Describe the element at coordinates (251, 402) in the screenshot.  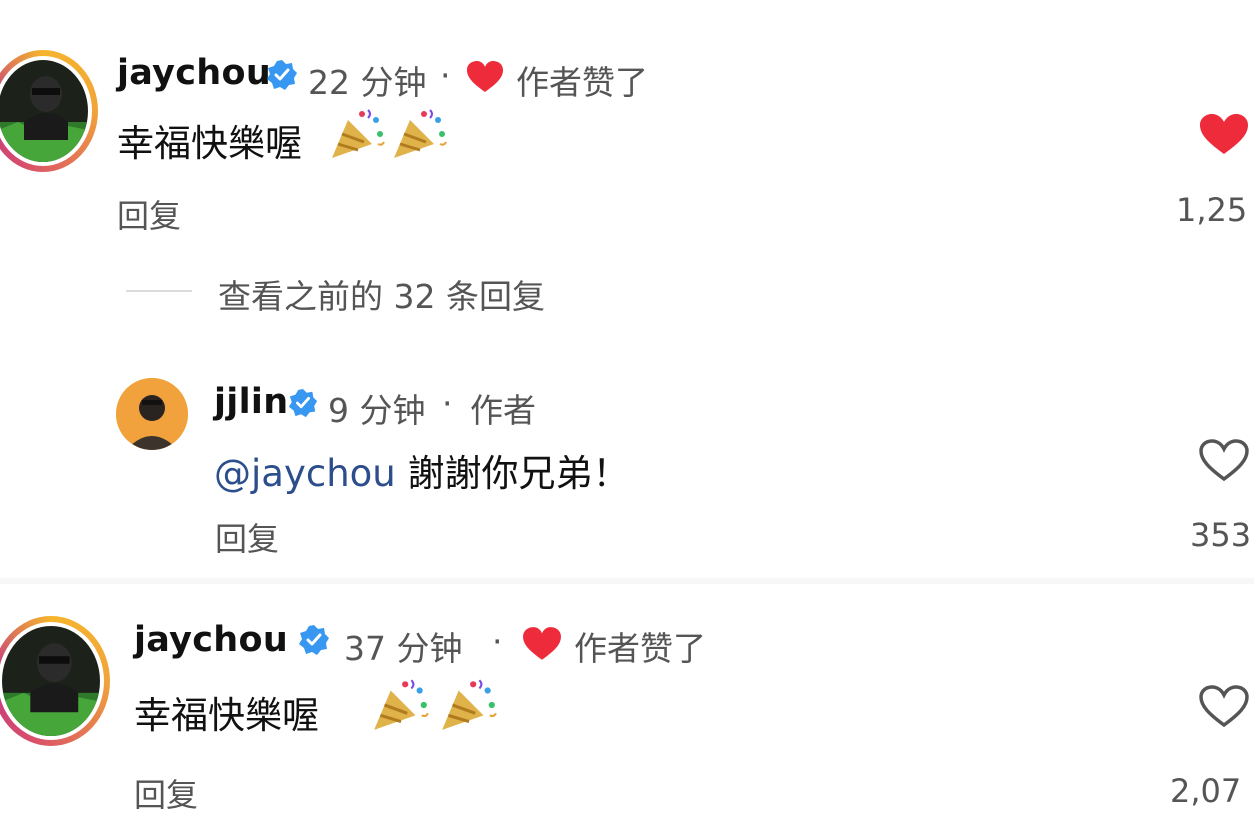
I see `username: jjlin` at that location.